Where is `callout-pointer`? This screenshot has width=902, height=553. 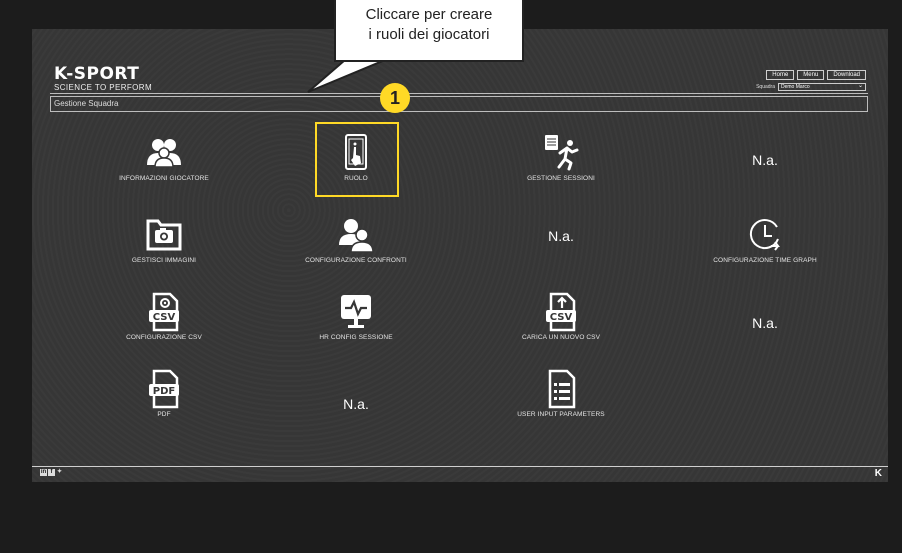
callout-pointer is located at coordinates (346, 75).